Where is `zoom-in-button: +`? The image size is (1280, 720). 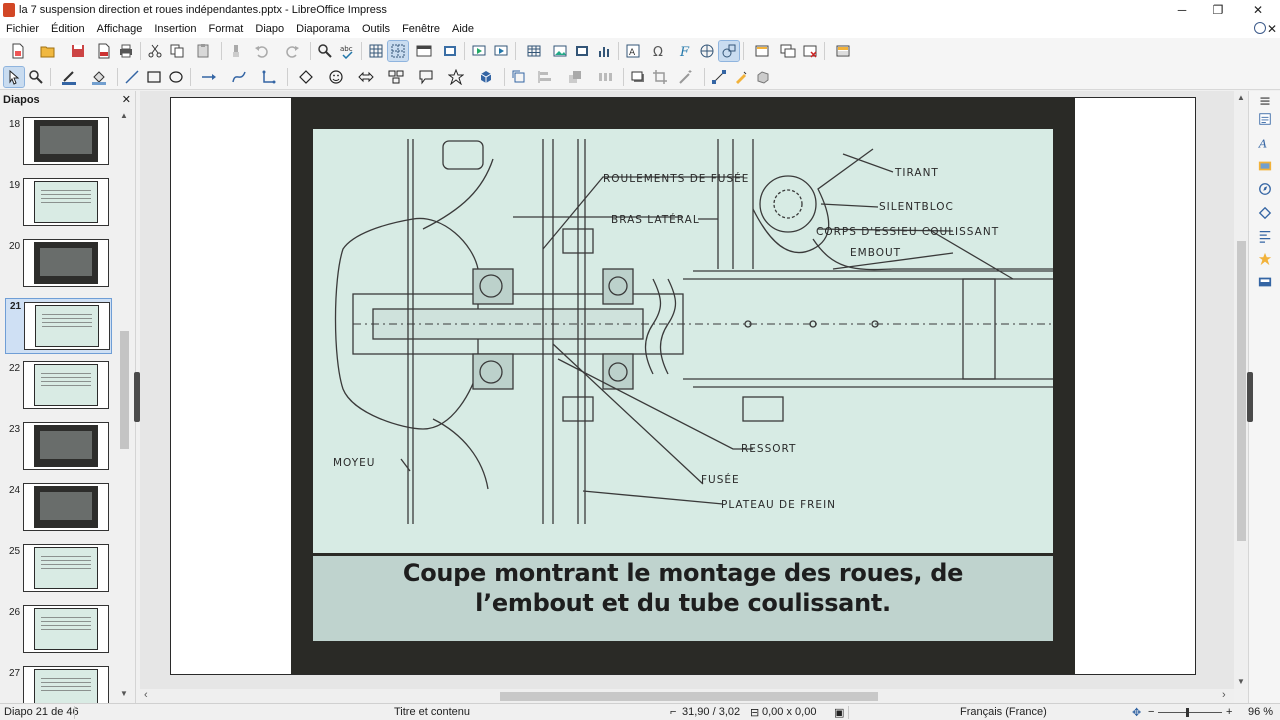
zoom-in-button: + is located at coordinates (1229, 712).